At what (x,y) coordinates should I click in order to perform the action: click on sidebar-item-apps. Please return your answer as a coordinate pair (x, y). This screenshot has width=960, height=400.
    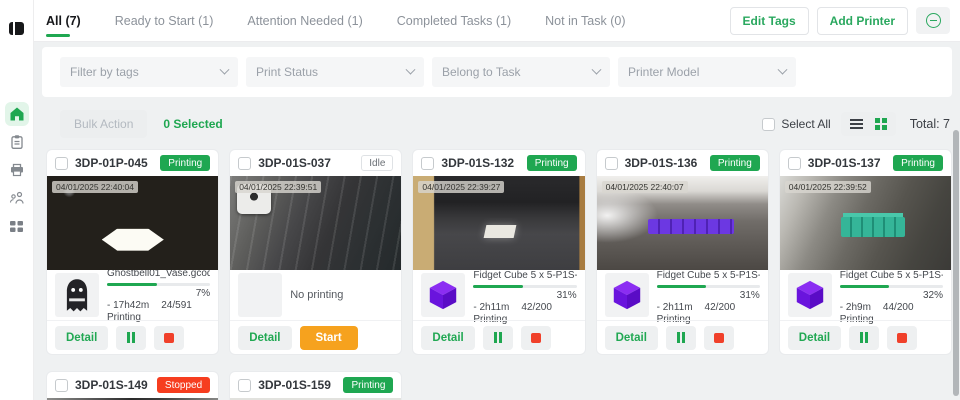
    Looking at the image, I should click on (17, 226).